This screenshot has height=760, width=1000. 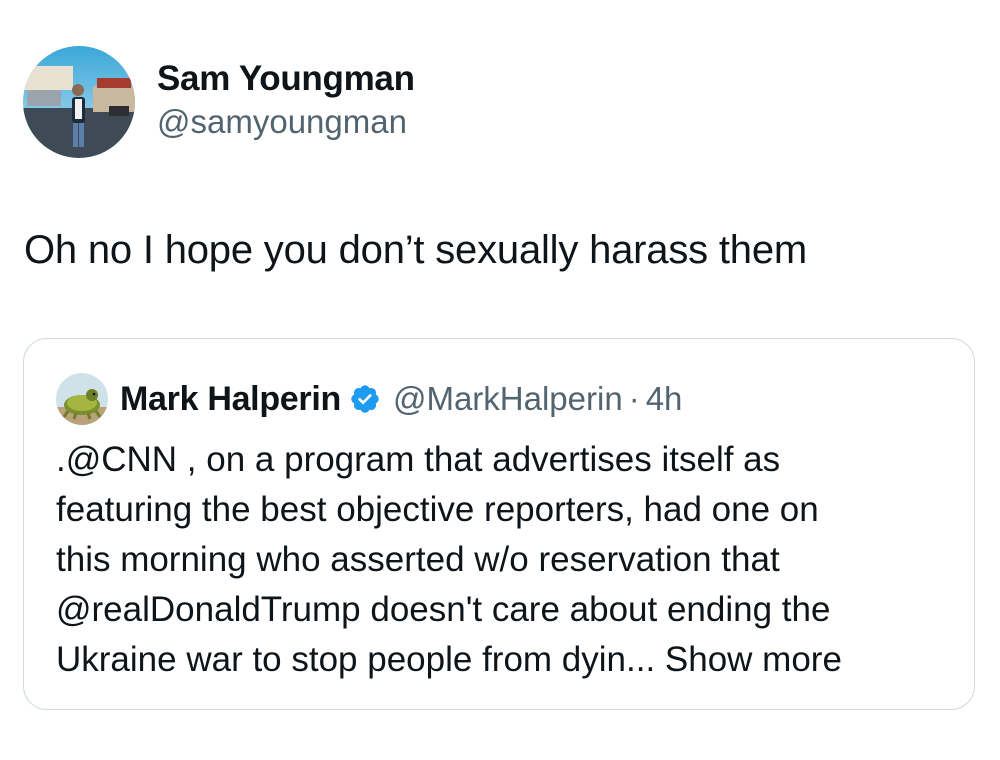 What do you see at coordinates (230, 399) in the screenshot?
I see `quoted-author-display-name: Mark Halperin` at bounding box center [230, 399].